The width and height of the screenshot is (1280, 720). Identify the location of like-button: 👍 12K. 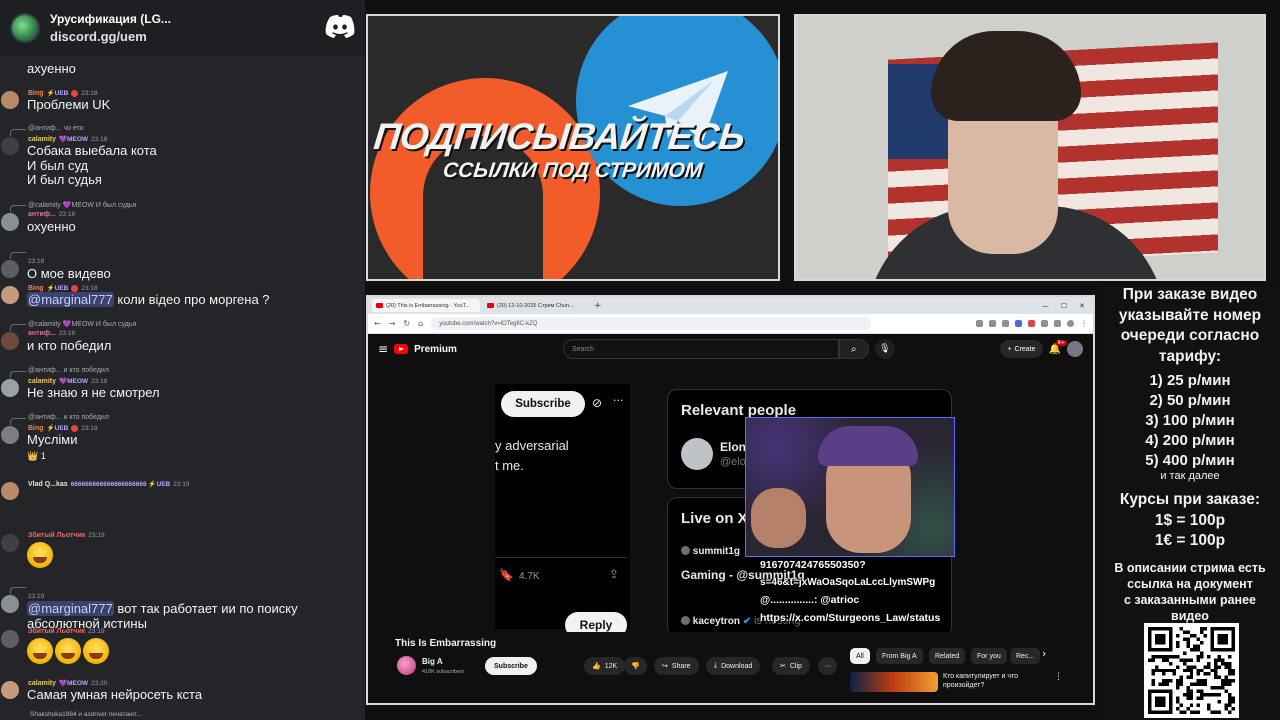
(605, 666).